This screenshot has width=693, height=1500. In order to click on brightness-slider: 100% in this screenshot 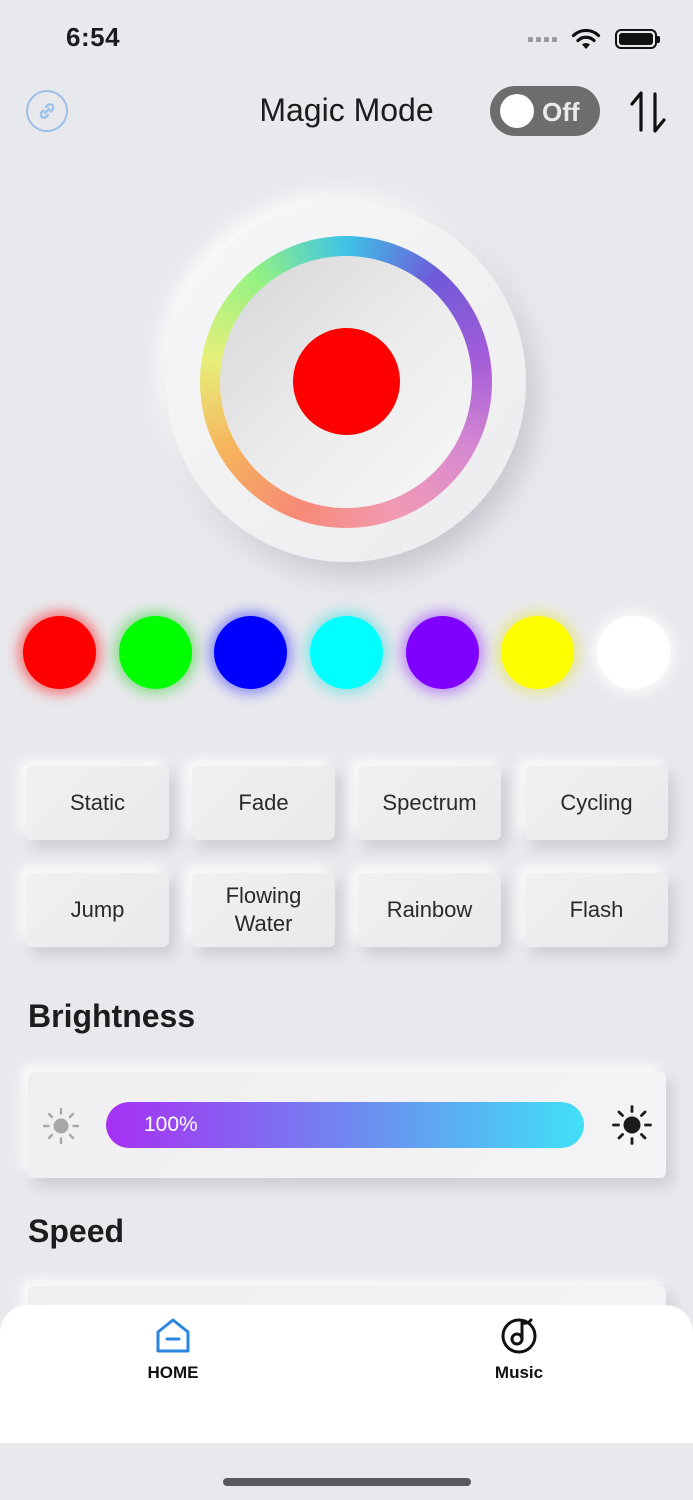, I will do `click(345, 1125)`.